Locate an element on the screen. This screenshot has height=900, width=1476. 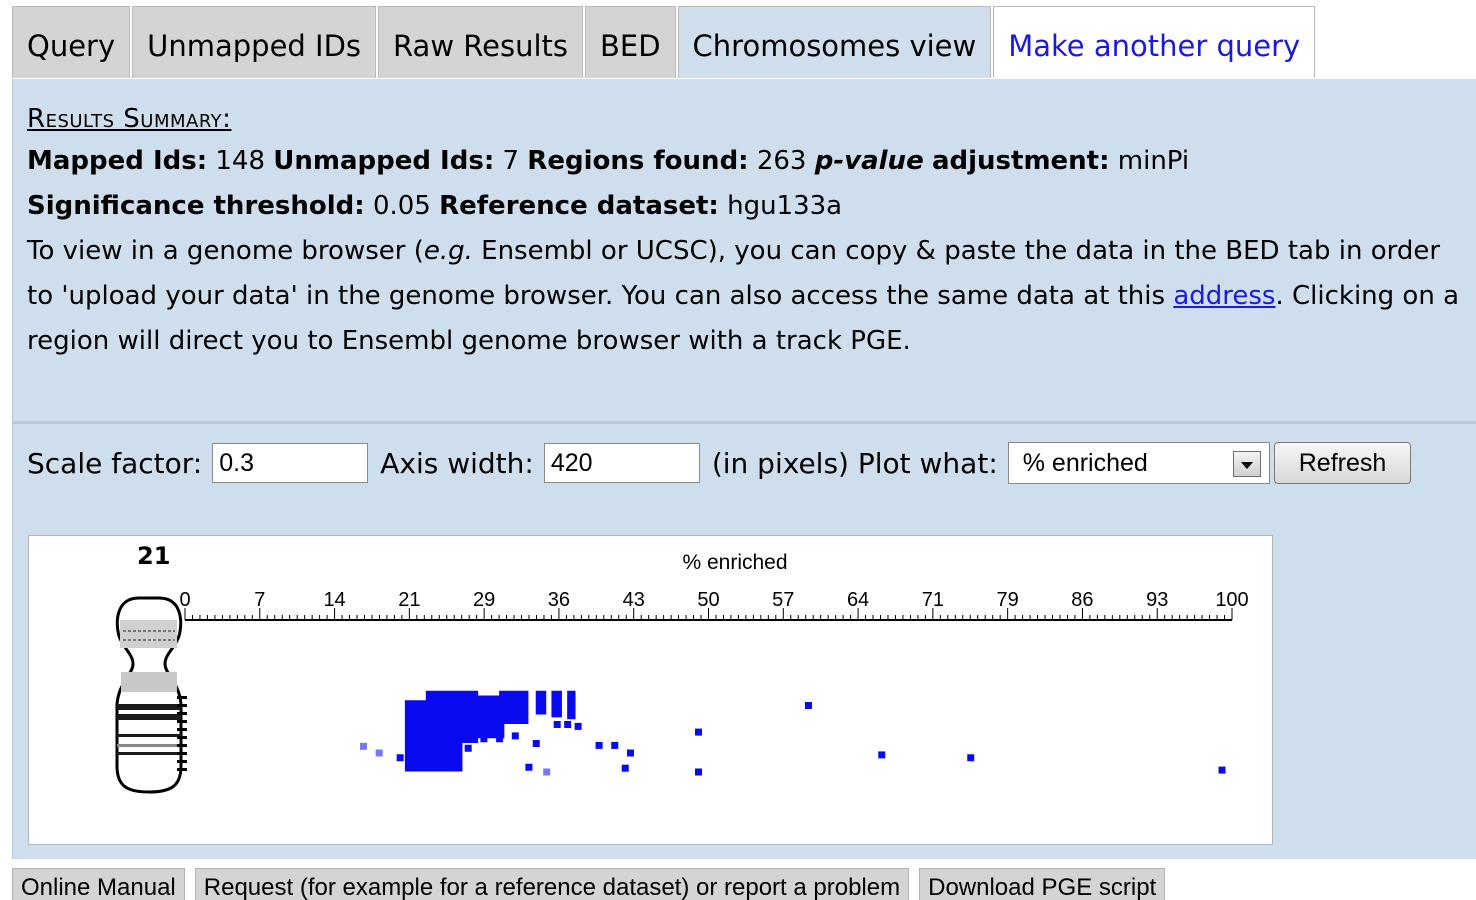
reference-value: hgu133a is located at coordinates (785, 206).